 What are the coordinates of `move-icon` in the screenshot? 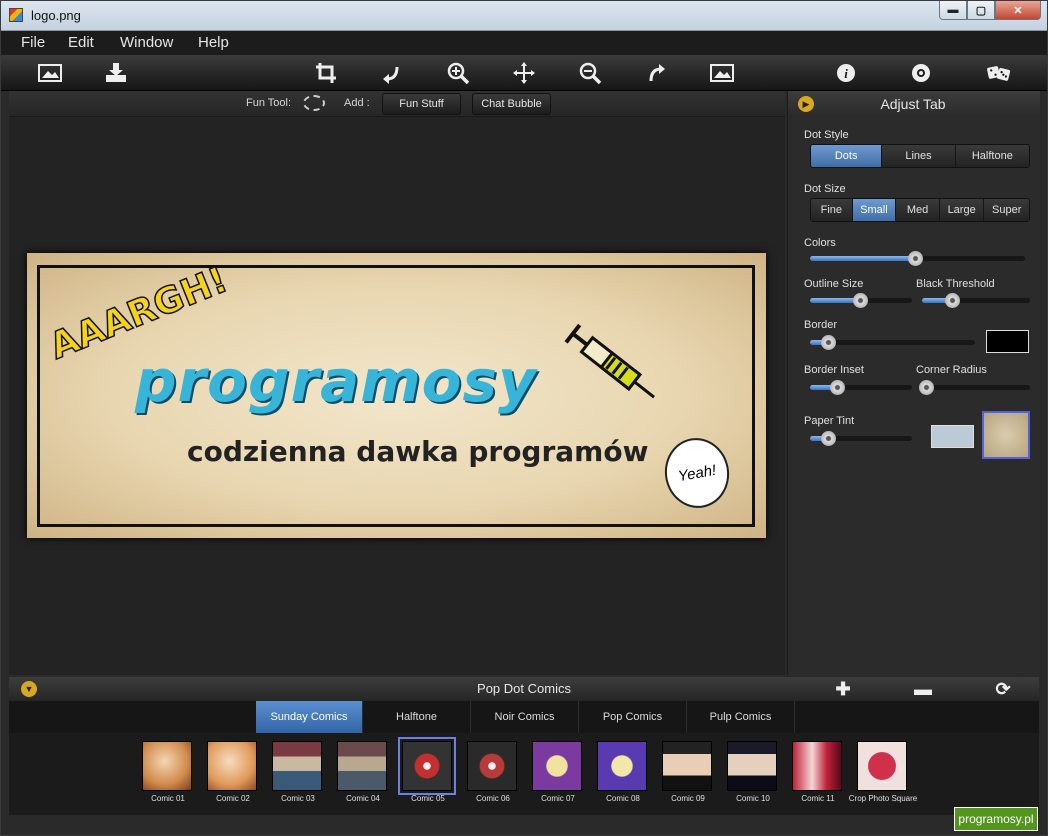 It's located at (524, 73).